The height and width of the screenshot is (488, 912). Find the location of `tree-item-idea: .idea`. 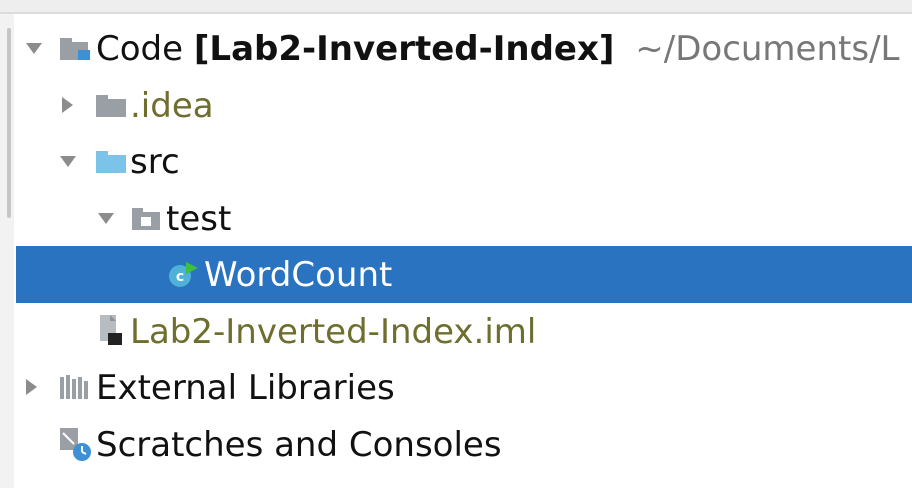

tree-item-idea: .idea is located at coordinates (464, 105).